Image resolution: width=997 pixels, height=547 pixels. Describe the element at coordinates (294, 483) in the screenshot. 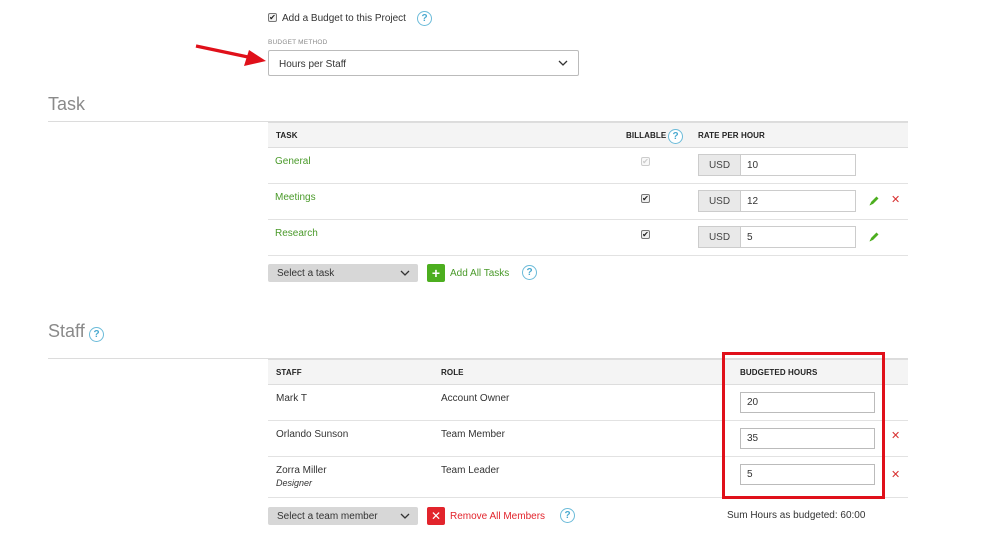

I see `staff-subtitle: Designer` at that location.